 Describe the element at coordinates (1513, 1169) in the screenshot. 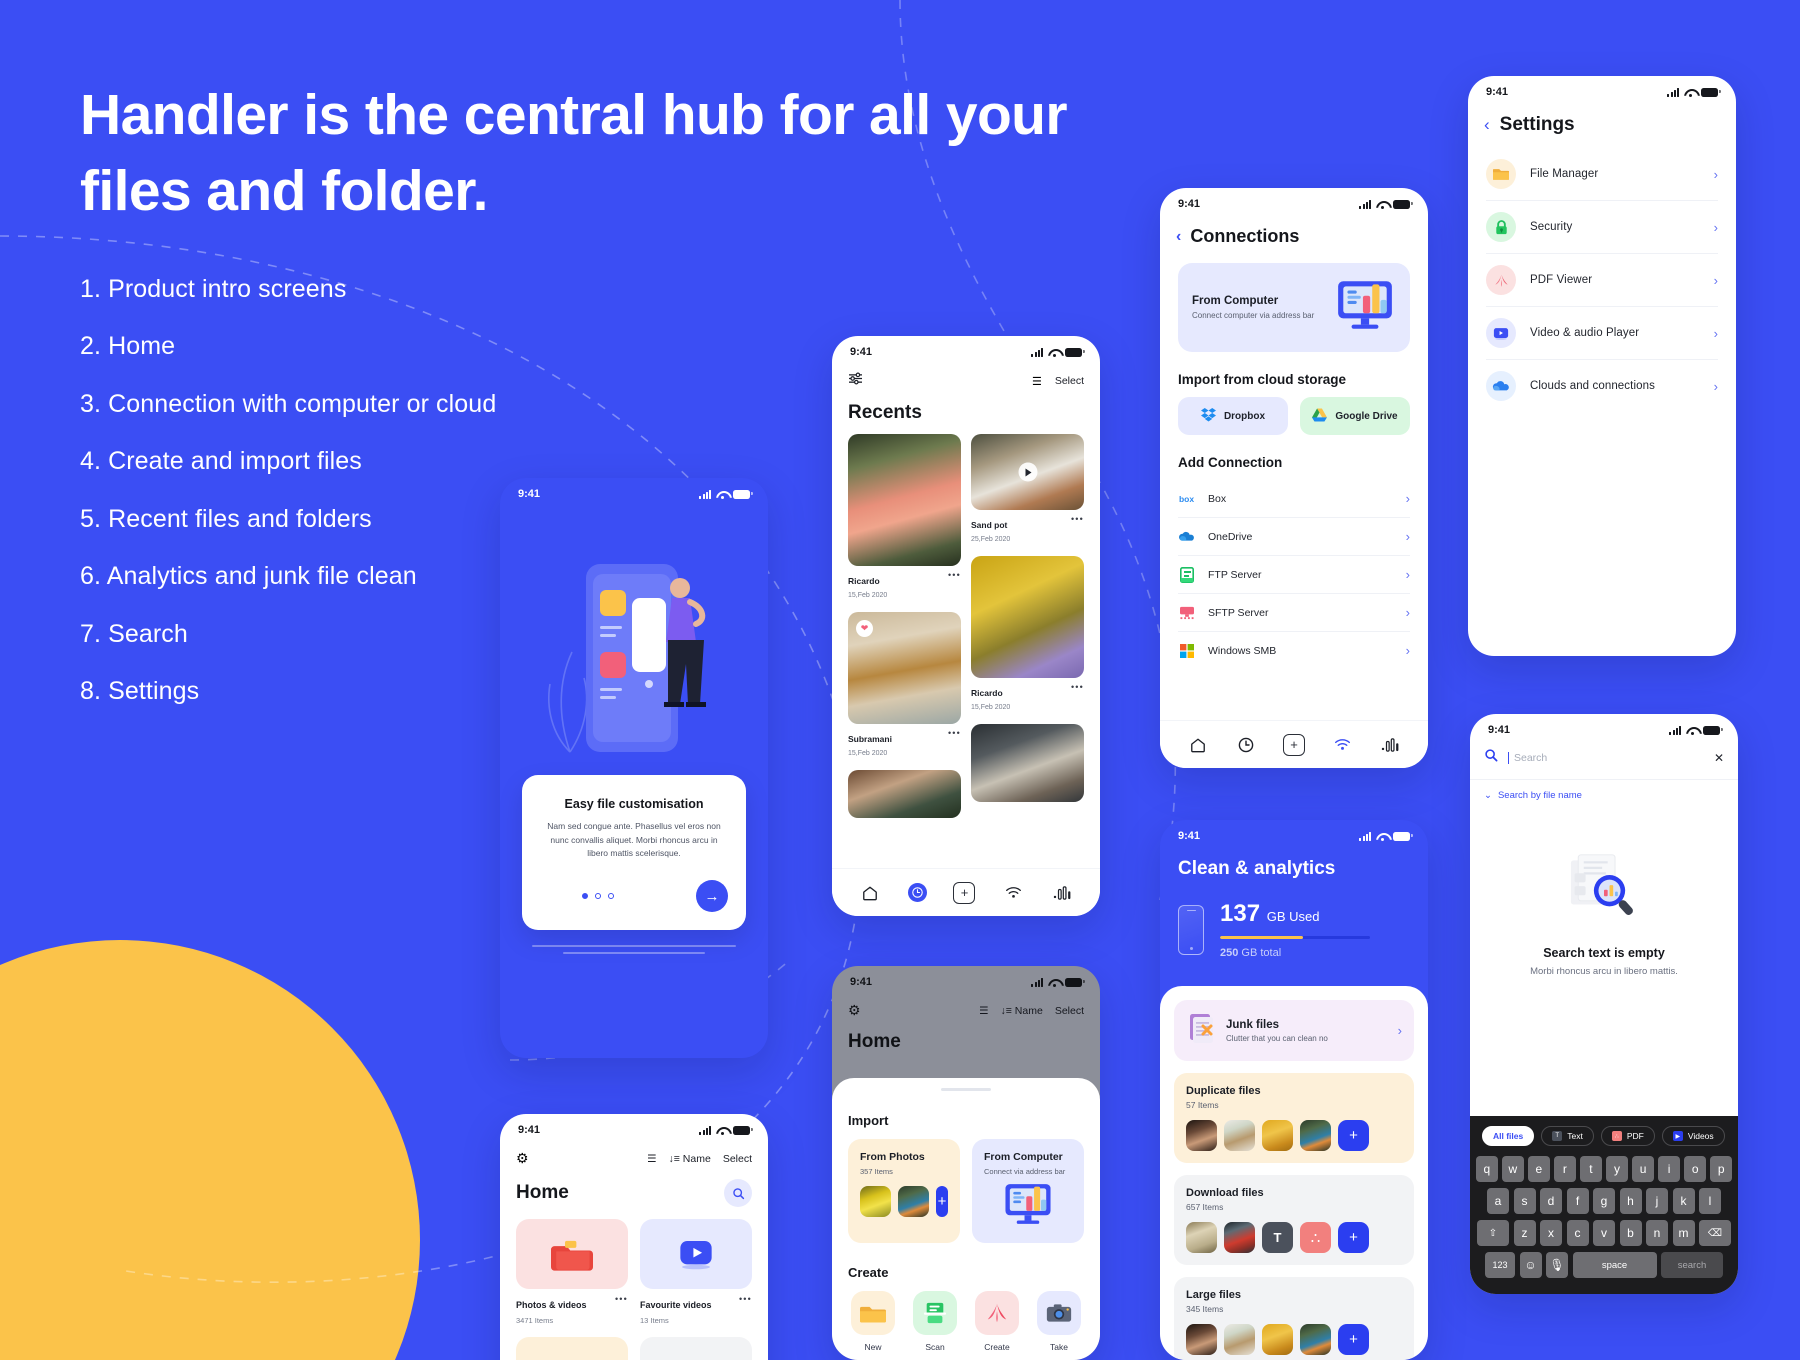

I see `key-w: w` at that location.